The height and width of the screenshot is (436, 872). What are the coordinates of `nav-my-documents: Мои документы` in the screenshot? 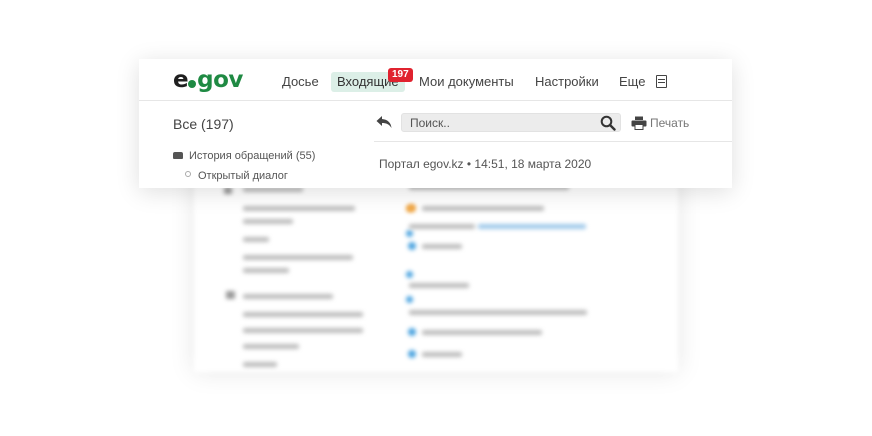 It's located at (466, 82).